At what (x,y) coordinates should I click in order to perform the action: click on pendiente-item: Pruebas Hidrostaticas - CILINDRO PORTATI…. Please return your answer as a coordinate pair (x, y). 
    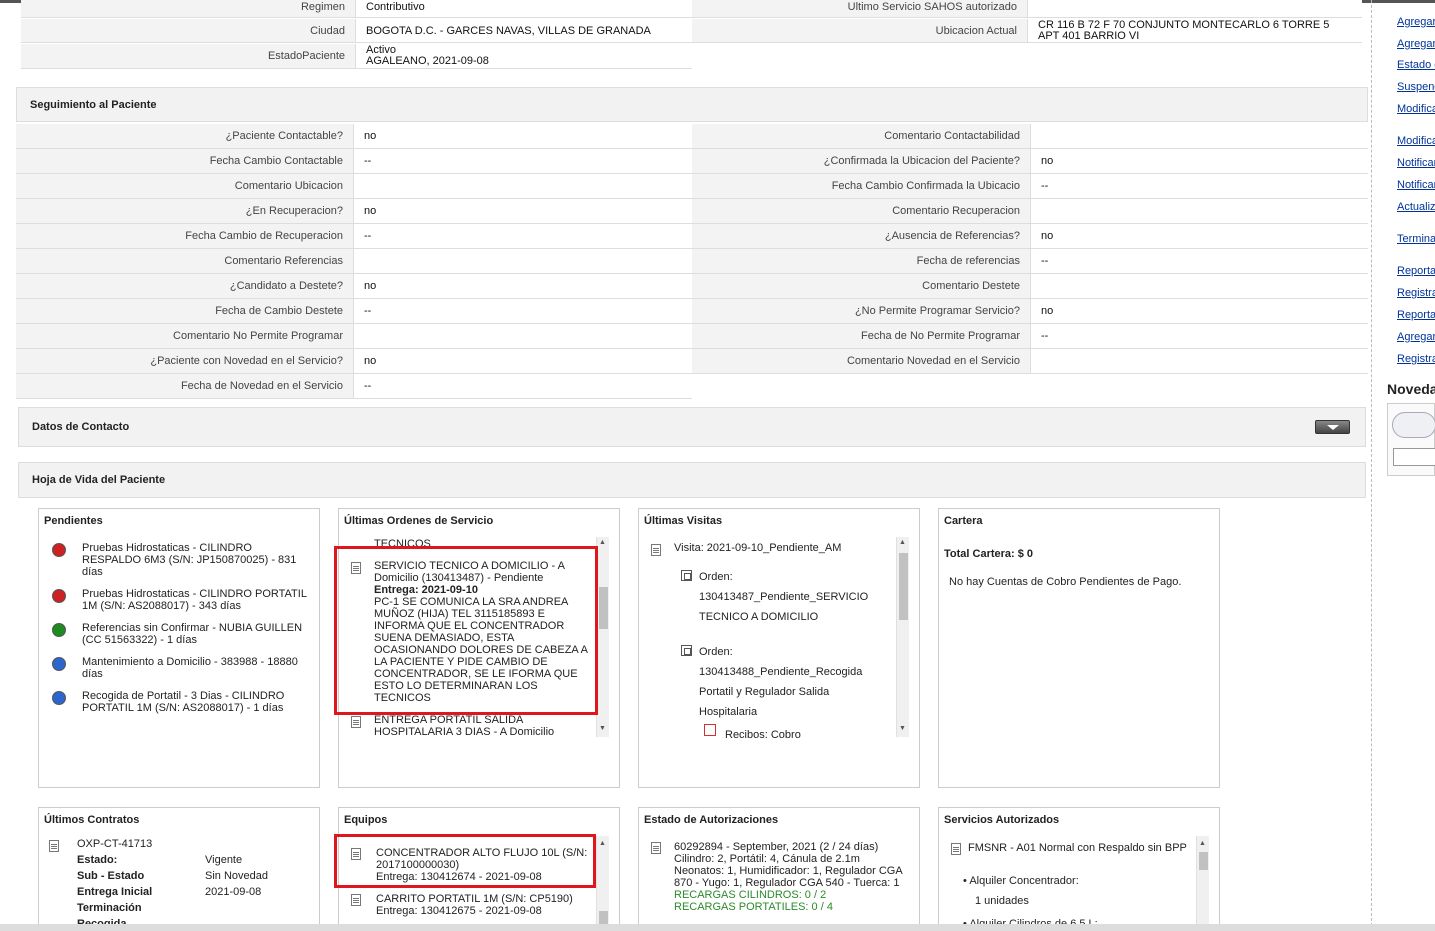
    Looking at the image, I should click on (194, 600).